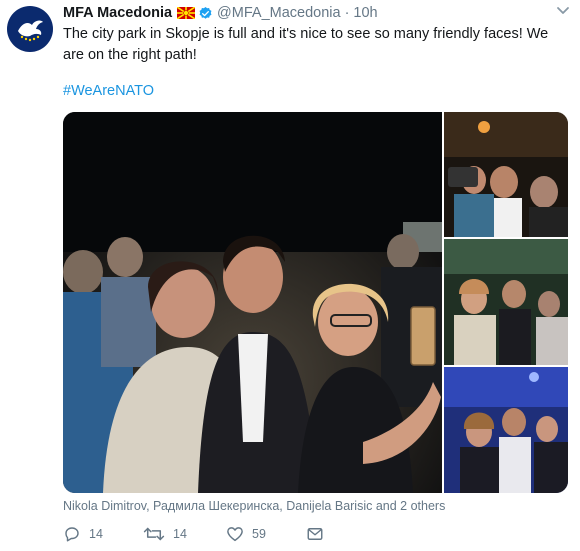  What do you see at coordinates (246, 534) in the screenshot?
I see `like-button: 59` at bounding box center [246, 534].